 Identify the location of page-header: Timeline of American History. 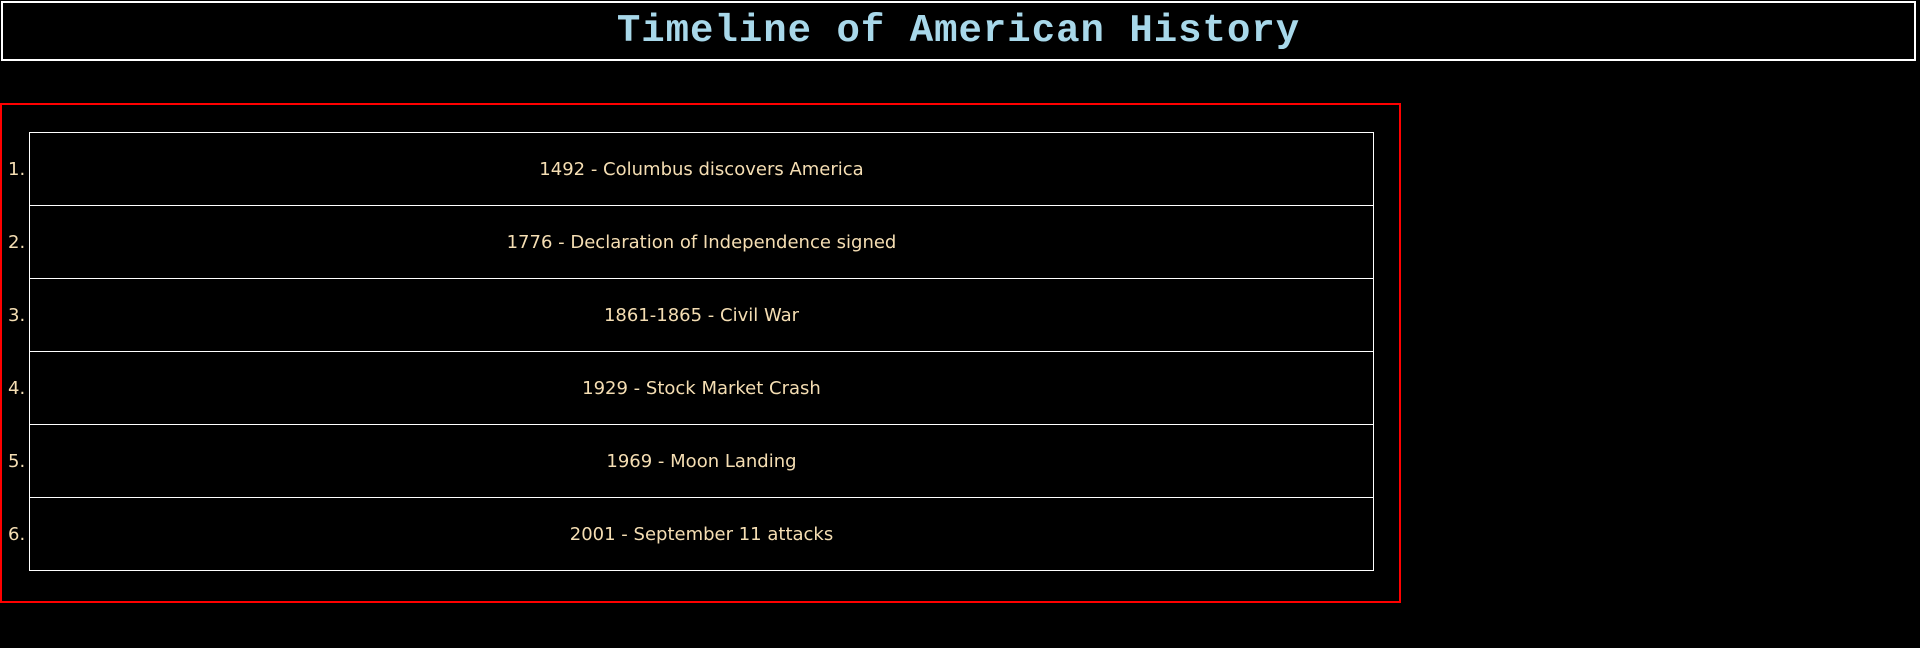
(958, 31).